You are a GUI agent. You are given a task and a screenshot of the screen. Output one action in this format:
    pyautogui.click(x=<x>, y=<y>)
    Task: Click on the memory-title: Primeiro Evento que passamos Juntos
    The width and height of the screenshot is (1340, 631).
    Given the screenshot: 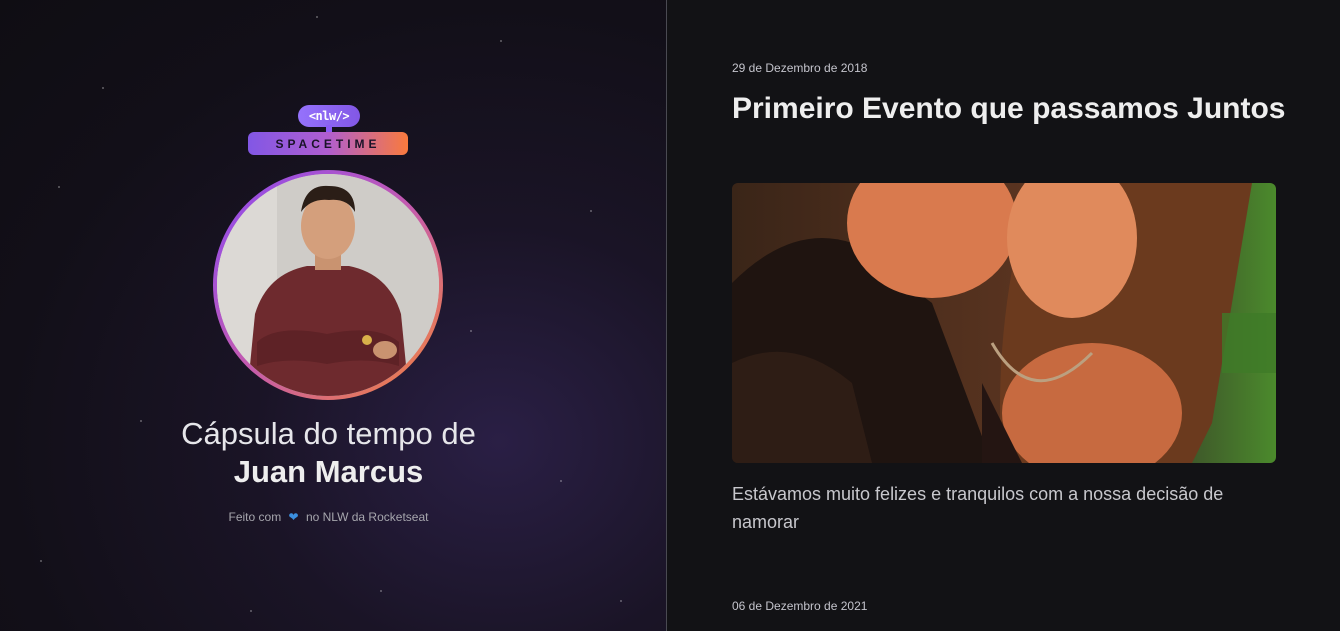 What is the action you would take?
    pyautogui.click(x=1009, y=108)
    